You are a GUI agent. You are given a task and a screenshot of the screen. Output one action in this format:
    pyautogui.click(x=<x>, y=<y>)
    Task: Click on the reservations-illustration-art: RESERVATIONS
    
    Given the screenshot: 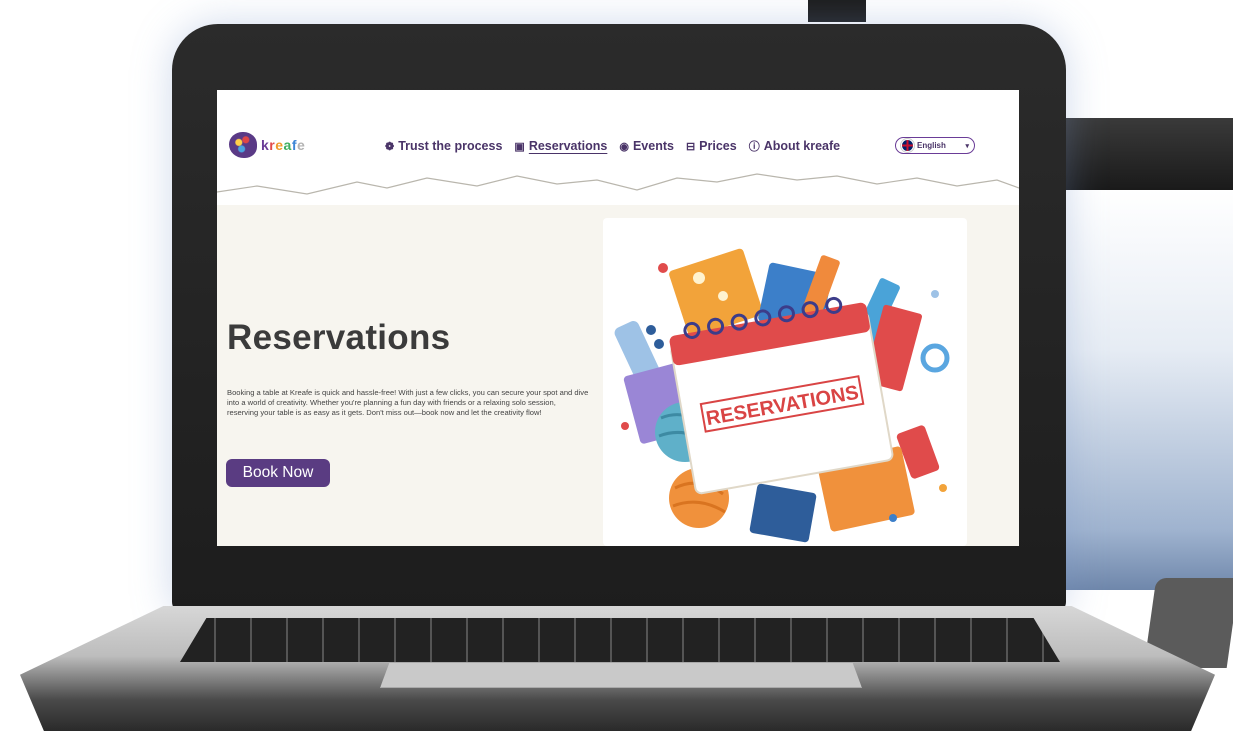 What is the action you would take?
    pyautogui.click(x=782, y=395)
    